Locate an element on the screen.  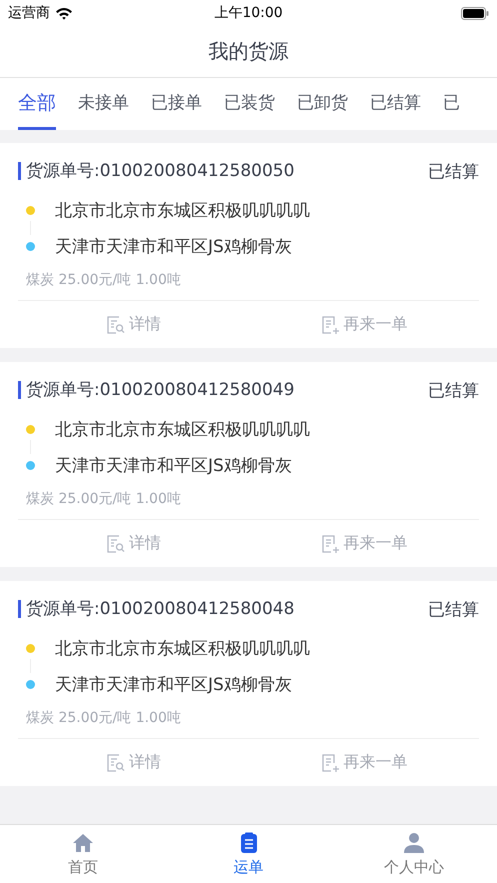
filter-tab: 已接单 is located at coordinates (176, 104).